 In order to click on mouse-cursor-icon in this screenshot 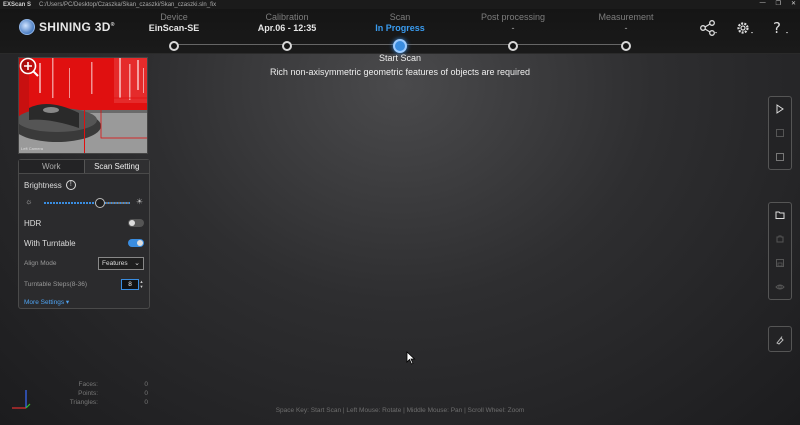, I will do `click(411, 358)`.